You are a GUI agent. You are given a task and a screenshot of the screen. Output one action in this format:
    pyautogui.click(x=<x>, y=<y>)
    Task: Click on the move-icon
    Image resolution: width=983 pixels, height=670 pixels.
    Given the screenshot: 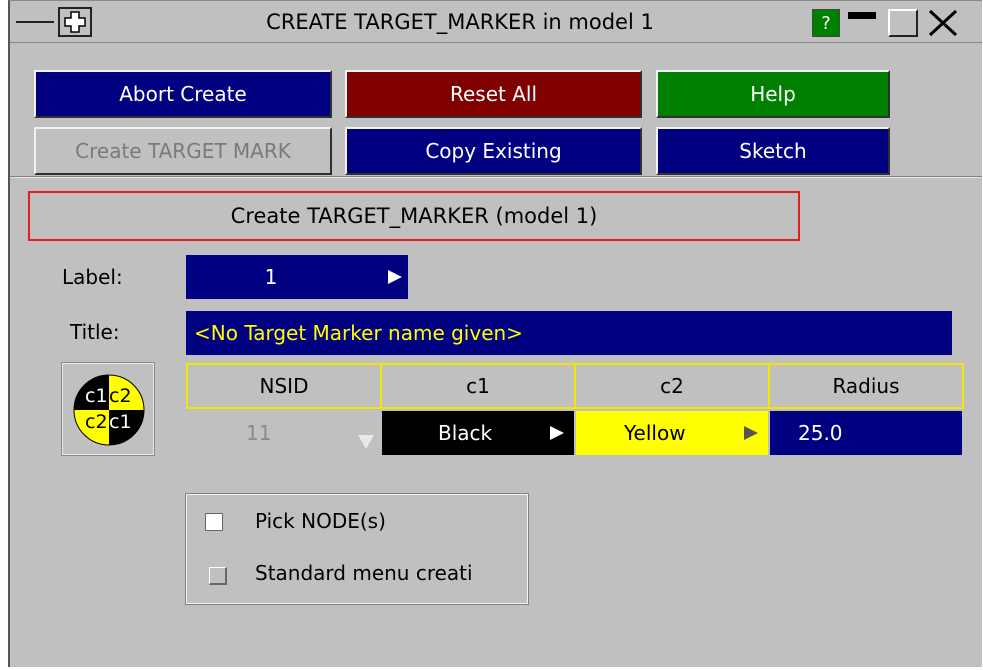 What is the action you would take?
    pyautogui.click(x=75, y=22)
    